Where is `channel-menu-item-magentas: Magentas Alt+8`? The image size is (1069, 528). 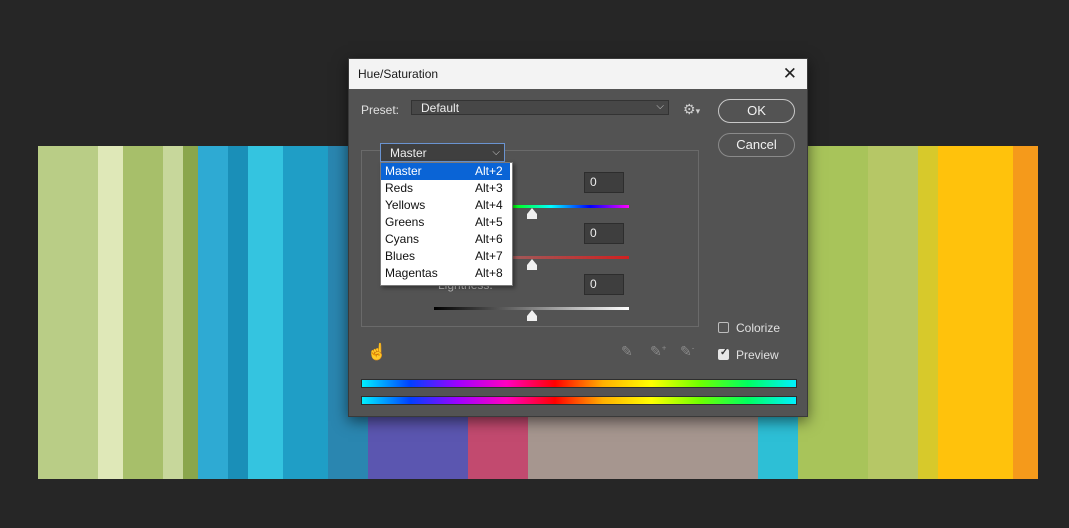
channel-menu-item-magentas: Magentas Alt+8 is located at coordinates (445, 273).